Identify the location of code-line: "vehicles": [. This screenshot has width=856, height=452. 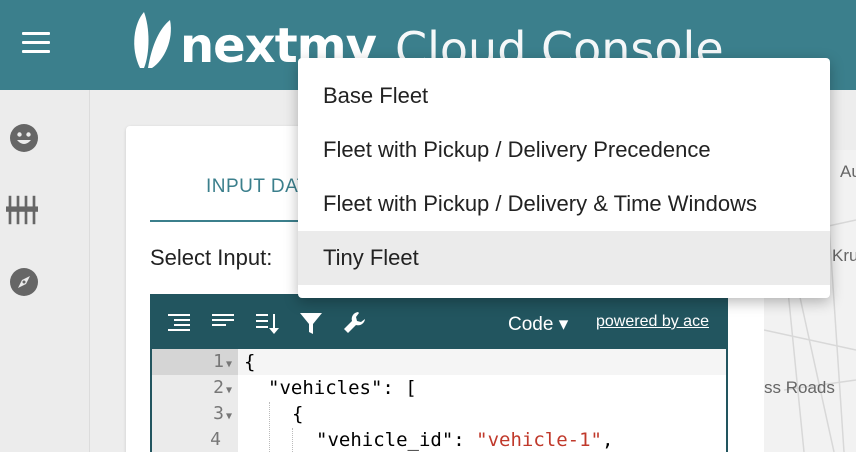
(342, 388).